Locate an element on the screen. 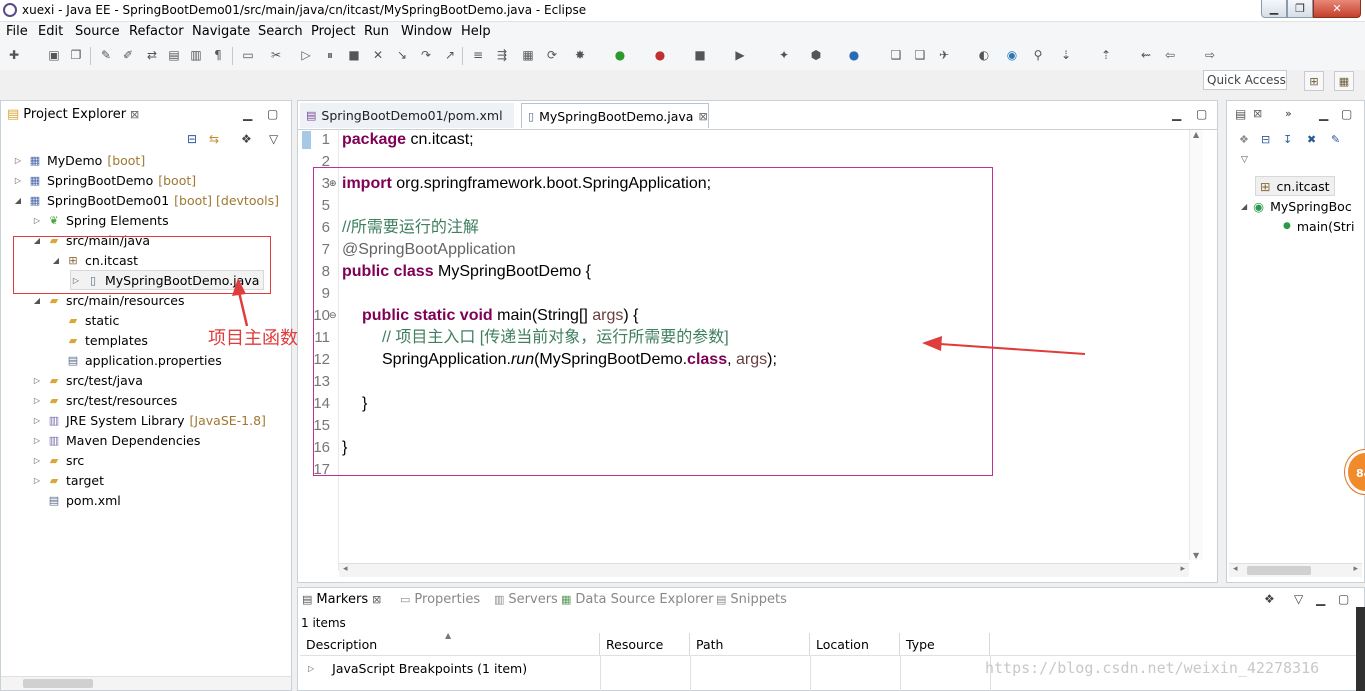 The width and height of the screenshot is (1365, 691). annotation-arrows is located at coordinates (659, 316).